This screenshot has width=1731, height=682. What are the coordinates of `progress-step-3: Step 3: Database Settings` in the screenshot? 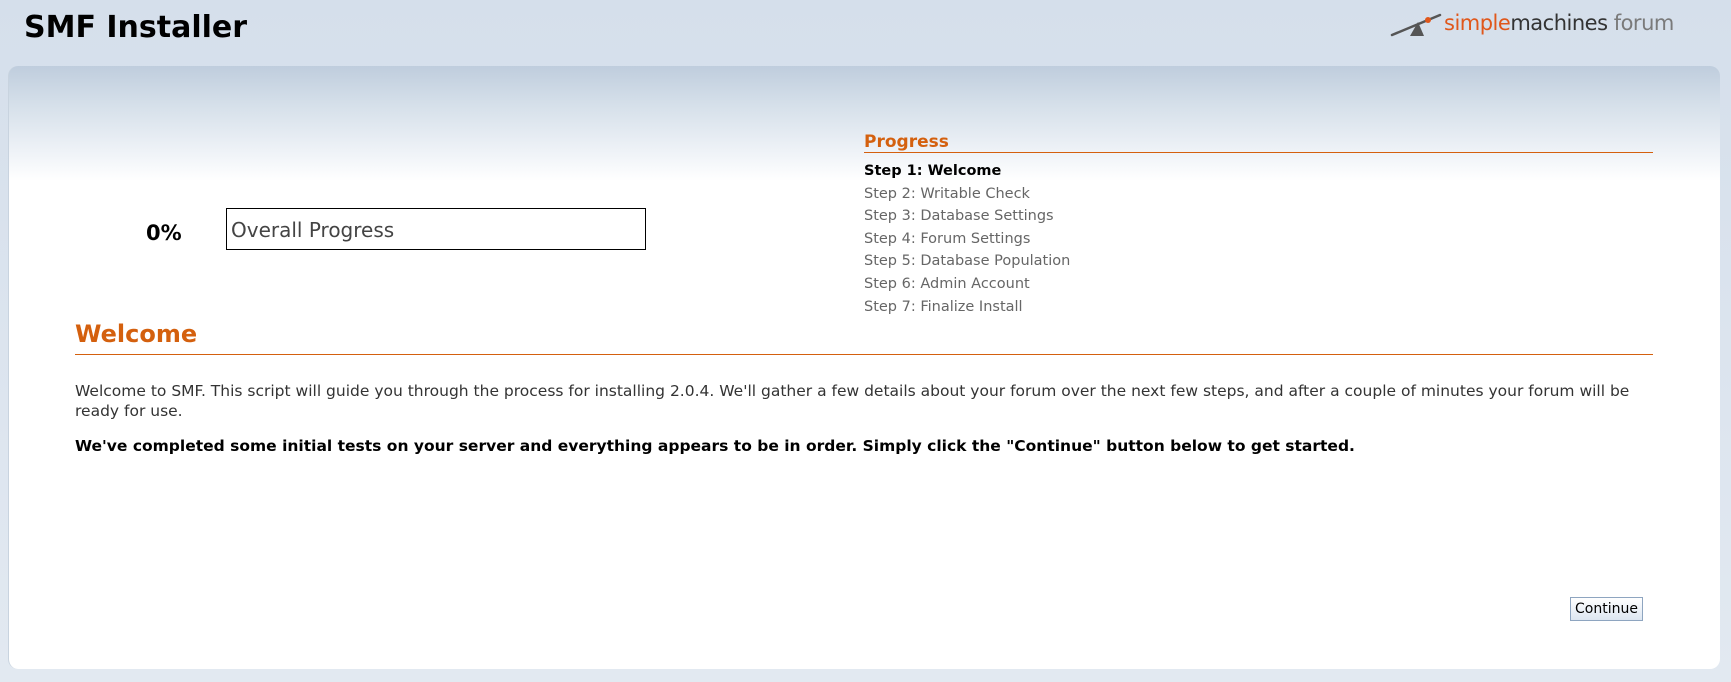 It's located at (959, 216).